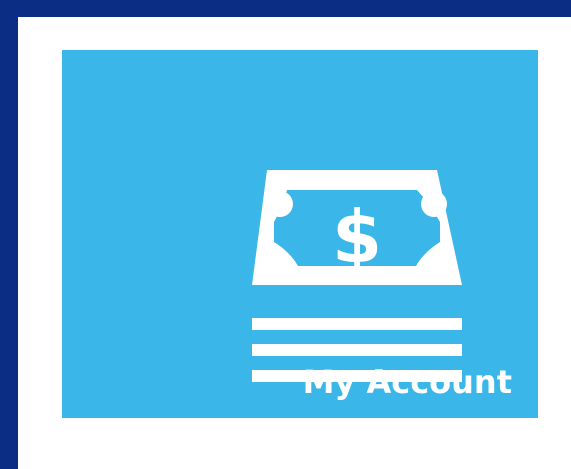 Image resolution: width=571 pixels, height=469 pixels. Describe the element at coordinates (357, 237) in the screenshot. I see `dollar-sign-icon: $` at that location.